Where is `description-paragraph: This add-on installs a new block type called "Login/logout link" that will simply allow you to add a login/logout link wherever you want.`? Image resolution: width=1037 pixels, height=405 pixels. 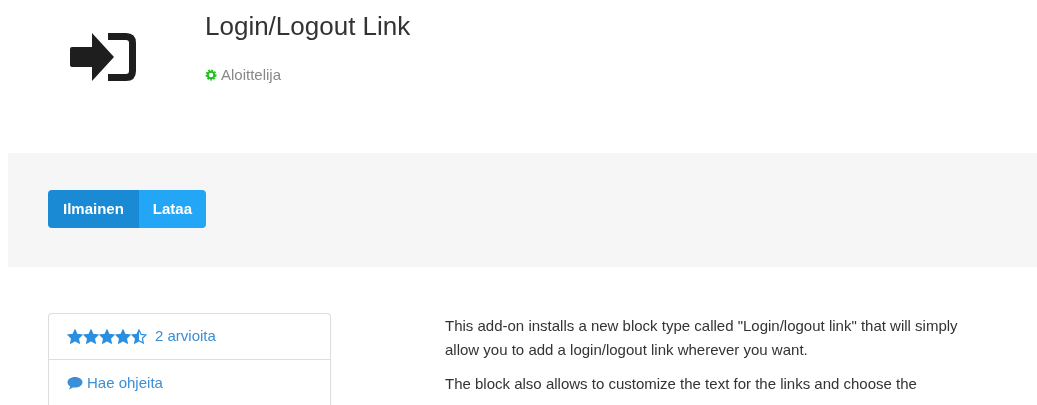
description-paragraph: This add-on installs a new block type called "Login/logout link" that will simply allow you to add a login/logout link wherever you want. is located at coordinates (702, 338).